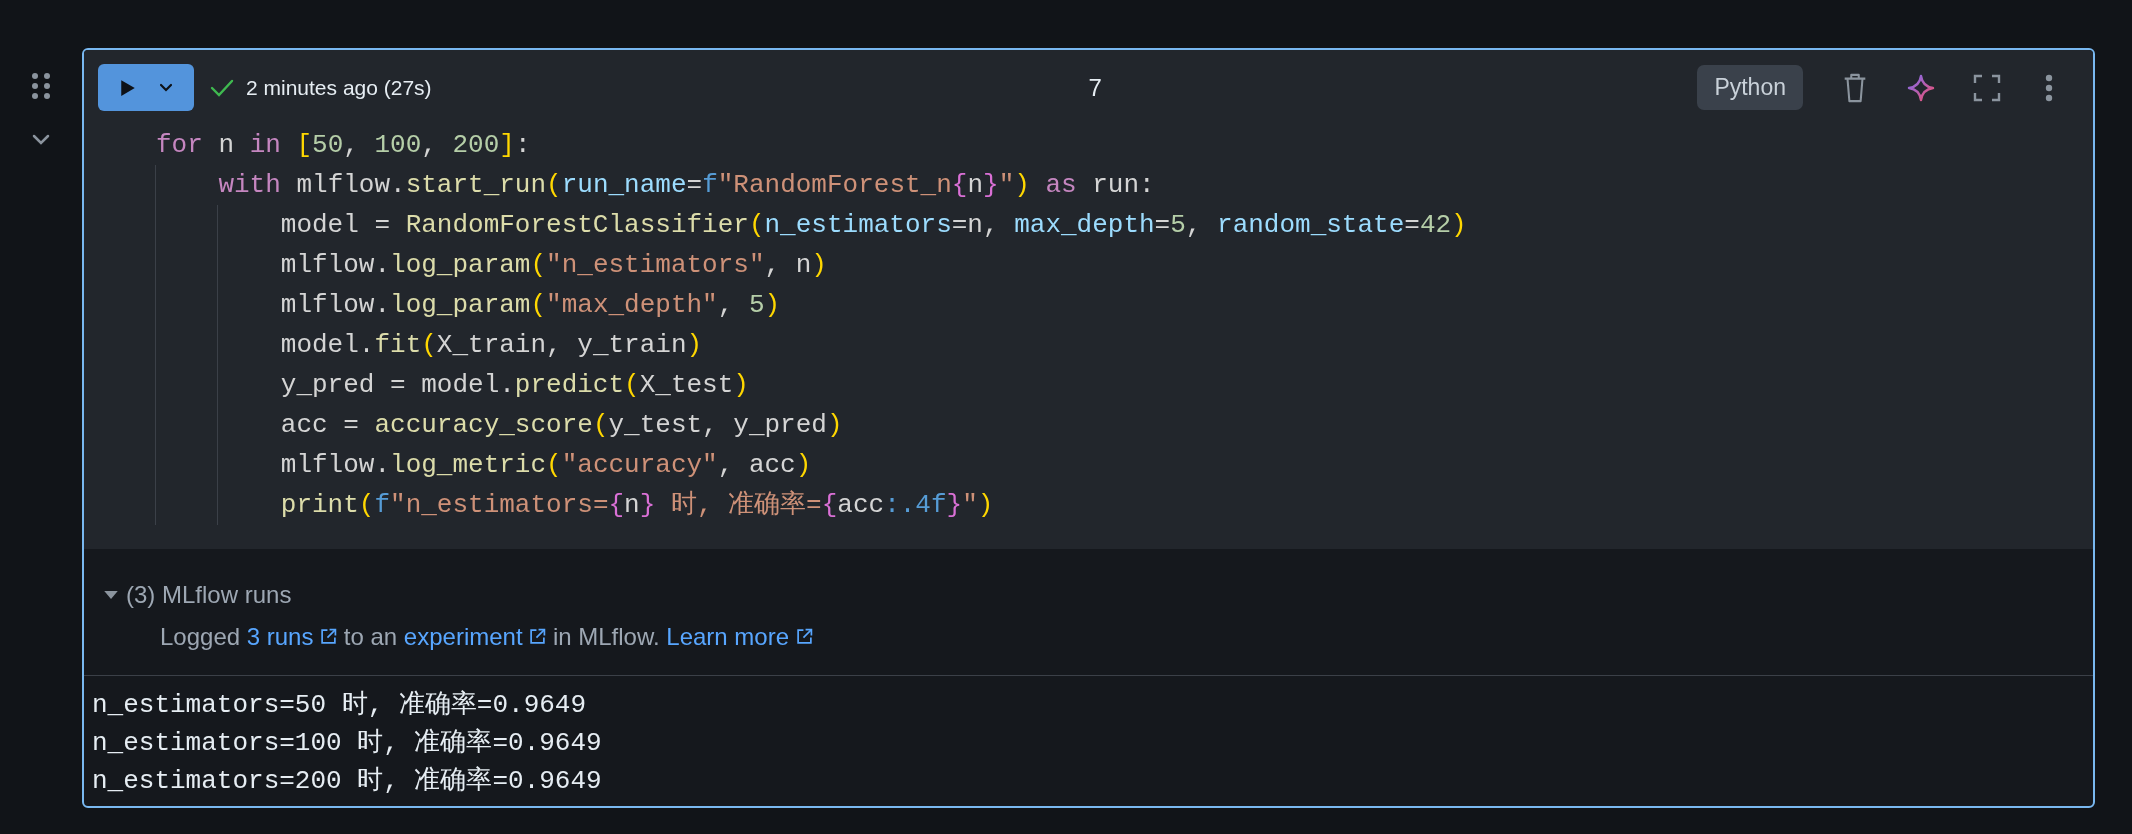 The image size is (2132, 834). Describe the element at coordinates (339, 705) in the screenshot. I see `output-line: n_estimators=50 时, 准确率=0.9649` at that location.